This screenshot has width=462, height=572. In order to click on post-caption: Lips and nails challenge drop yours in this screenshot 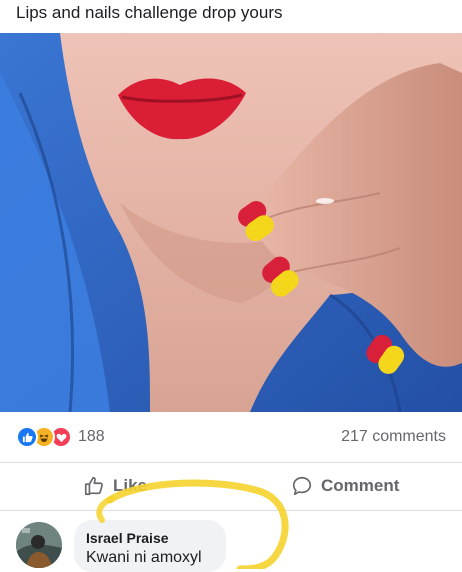, I will do `click(149, 12)`.